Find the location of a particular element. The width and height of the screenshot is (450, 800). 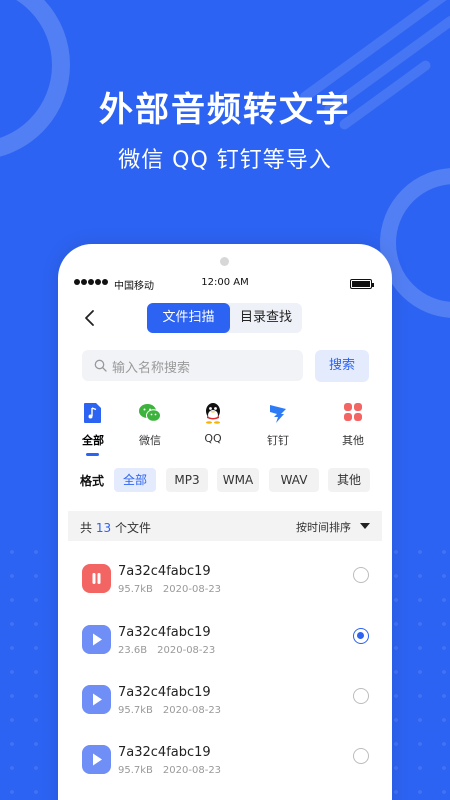

file-row: 7a32c4fabc19 23.6B 2020-08-23 is located at coordinates (225, 655).